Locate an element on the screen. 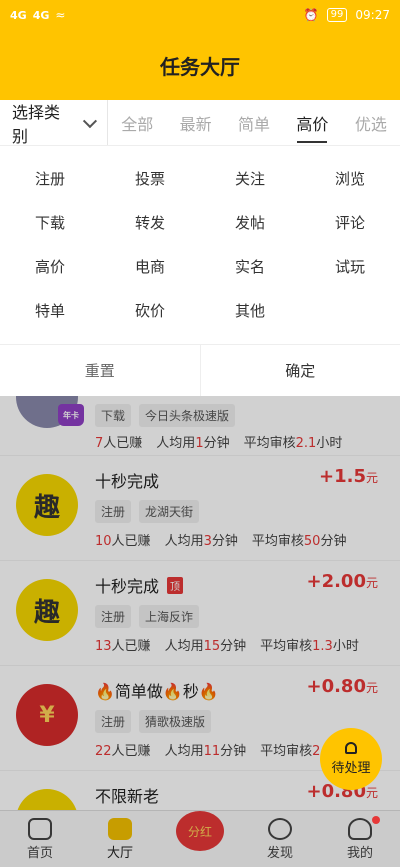  nav-mine: 我的 is located at coordinates (360, 839).